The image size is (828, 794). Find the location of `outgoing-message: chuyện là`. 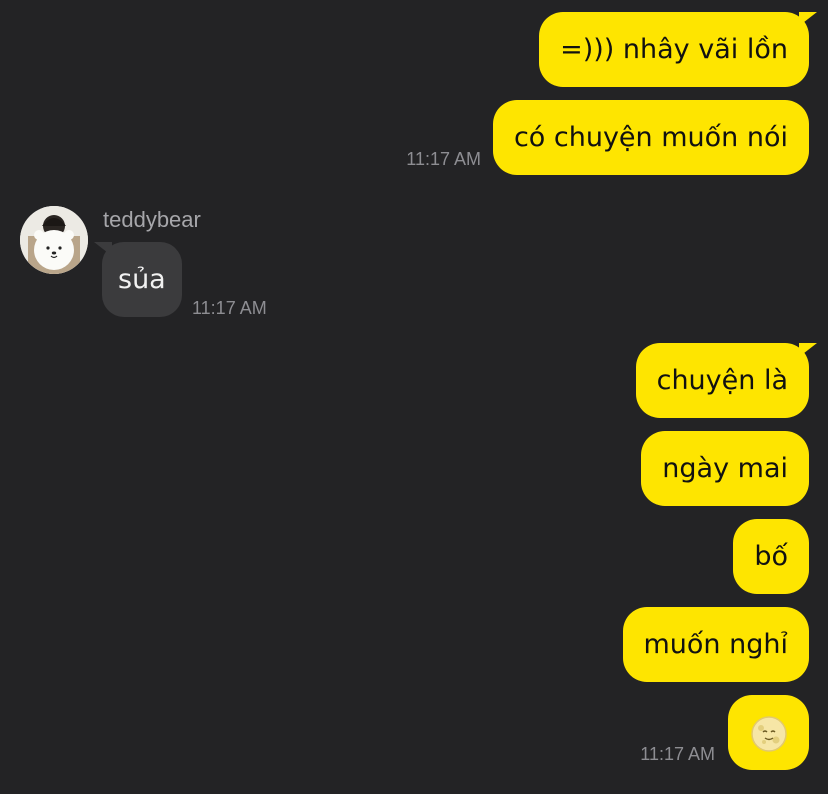

outgoing-message: chuyện là is located at coordinates (726, 380).